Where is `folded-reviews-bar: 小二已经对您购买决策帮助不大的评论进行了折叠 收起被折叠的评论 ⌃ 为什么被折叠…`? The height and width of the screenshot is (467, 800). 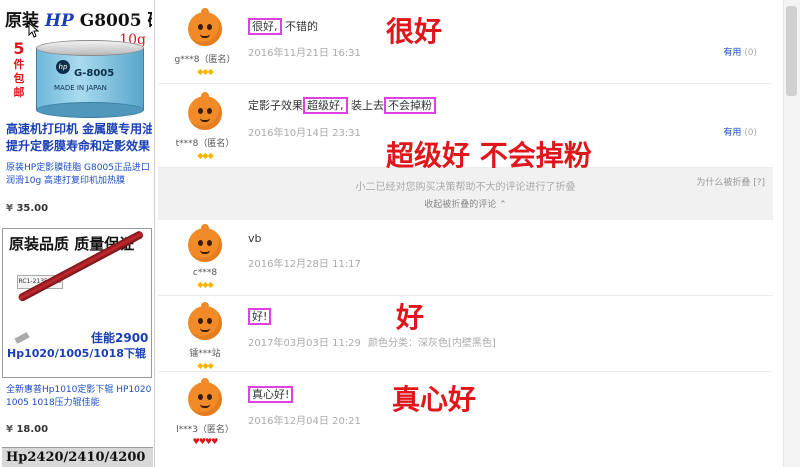 folded-reviews-bar: 小二已经对您购买决策帮助不大的评论进行了折叠 收起被折叠的评论 ⌃ 为什么被折叠… is located at coordinates (465, 194).